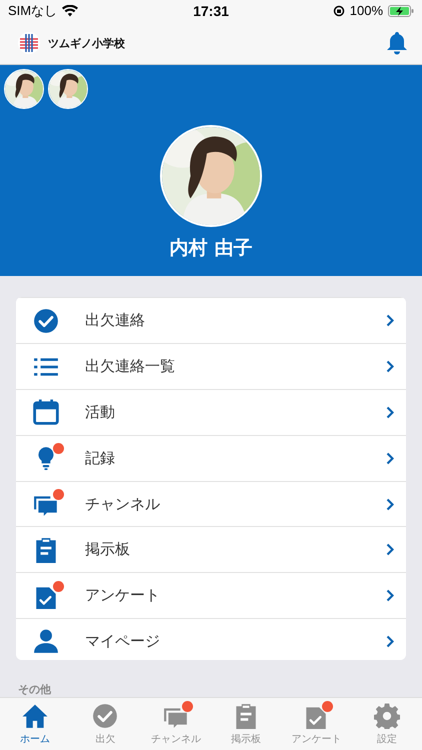 This screenshot has height=750, width=422. What do you see at coordinates (46, 412) in the screenshot?
I see `calendar-icon` at bounding box center [46, 412].